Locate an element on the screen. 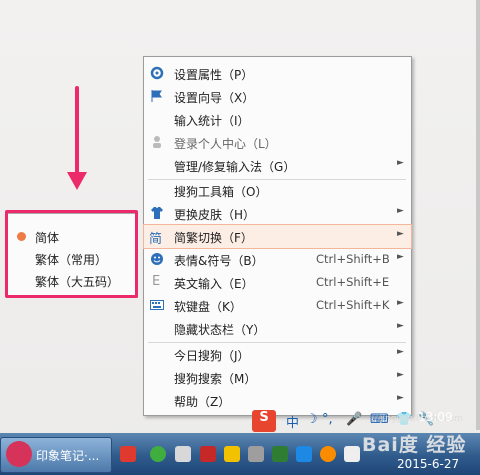 This screenshot has width=480, height=475. window-edge is located at coordinates (478, 215).